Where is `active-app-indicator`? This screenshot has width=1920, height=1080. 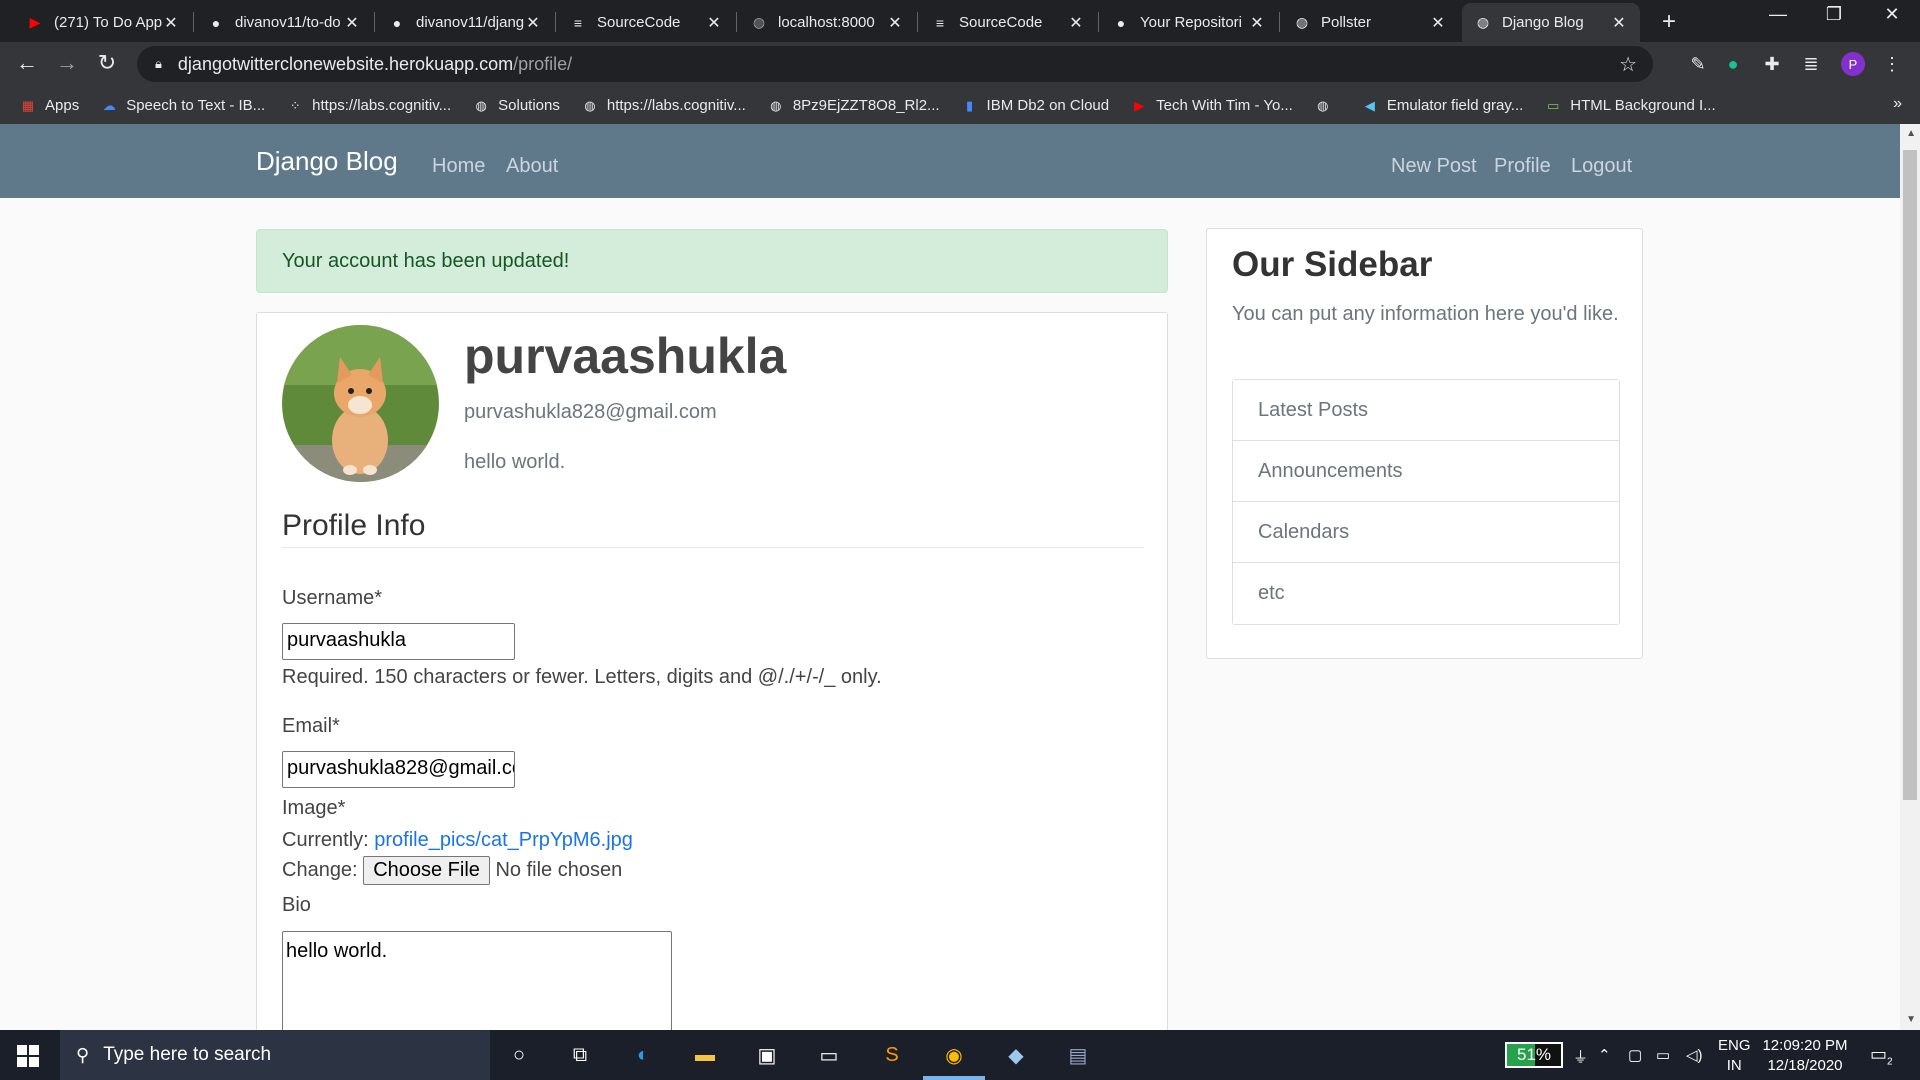 active-app-indicator is located at coordinates (954, 1078).